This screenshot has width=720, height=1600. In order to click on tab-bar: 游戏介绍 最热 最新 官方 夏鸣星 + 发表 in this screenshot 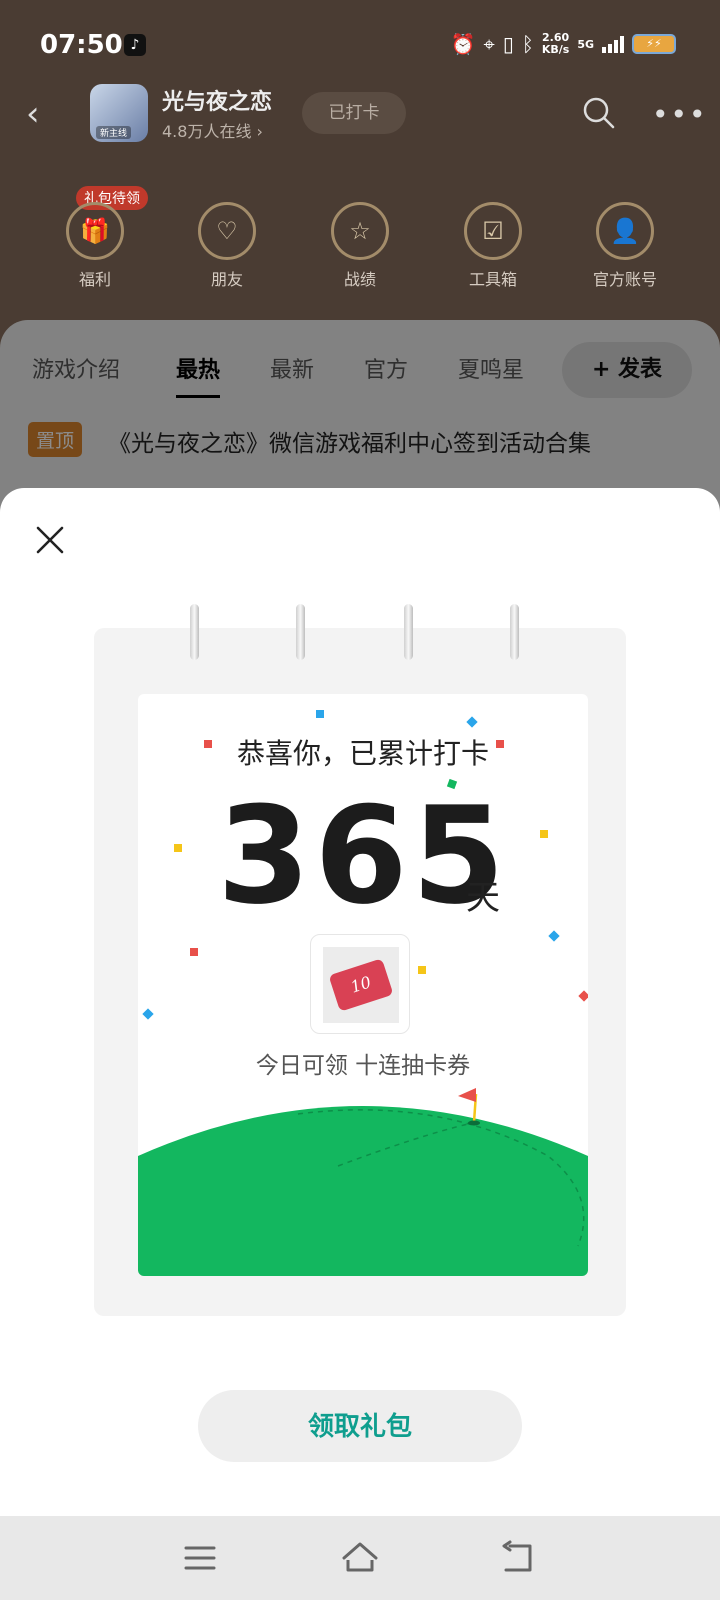, I will do `click(360, 365)`.